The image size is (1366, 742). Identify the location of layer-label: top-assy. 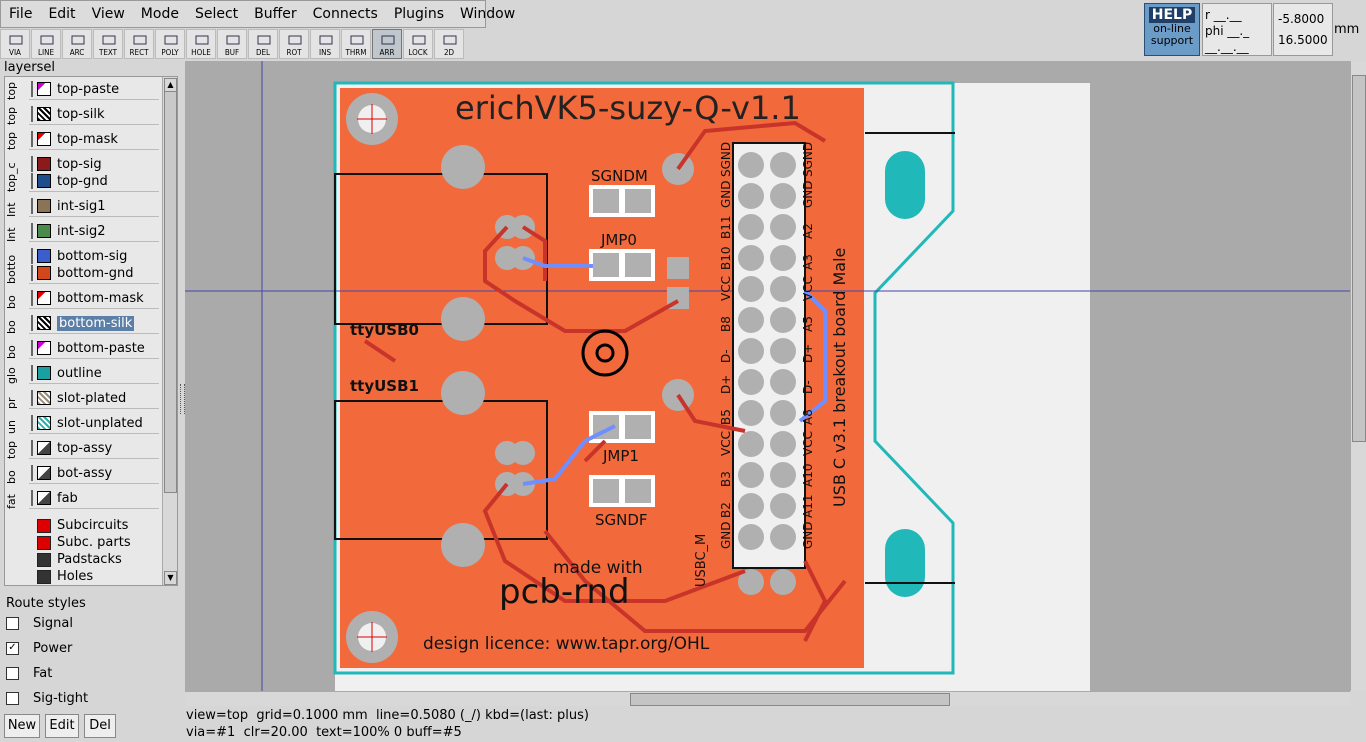
(84, 448).